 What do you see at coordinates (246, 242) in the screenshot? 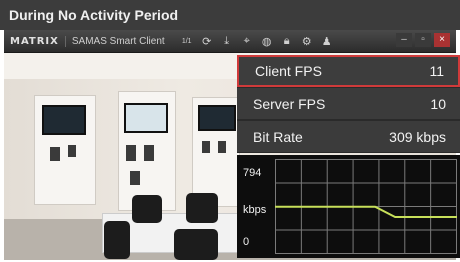
I see `graph-min-label: 0` at bounding box center [246, 242].